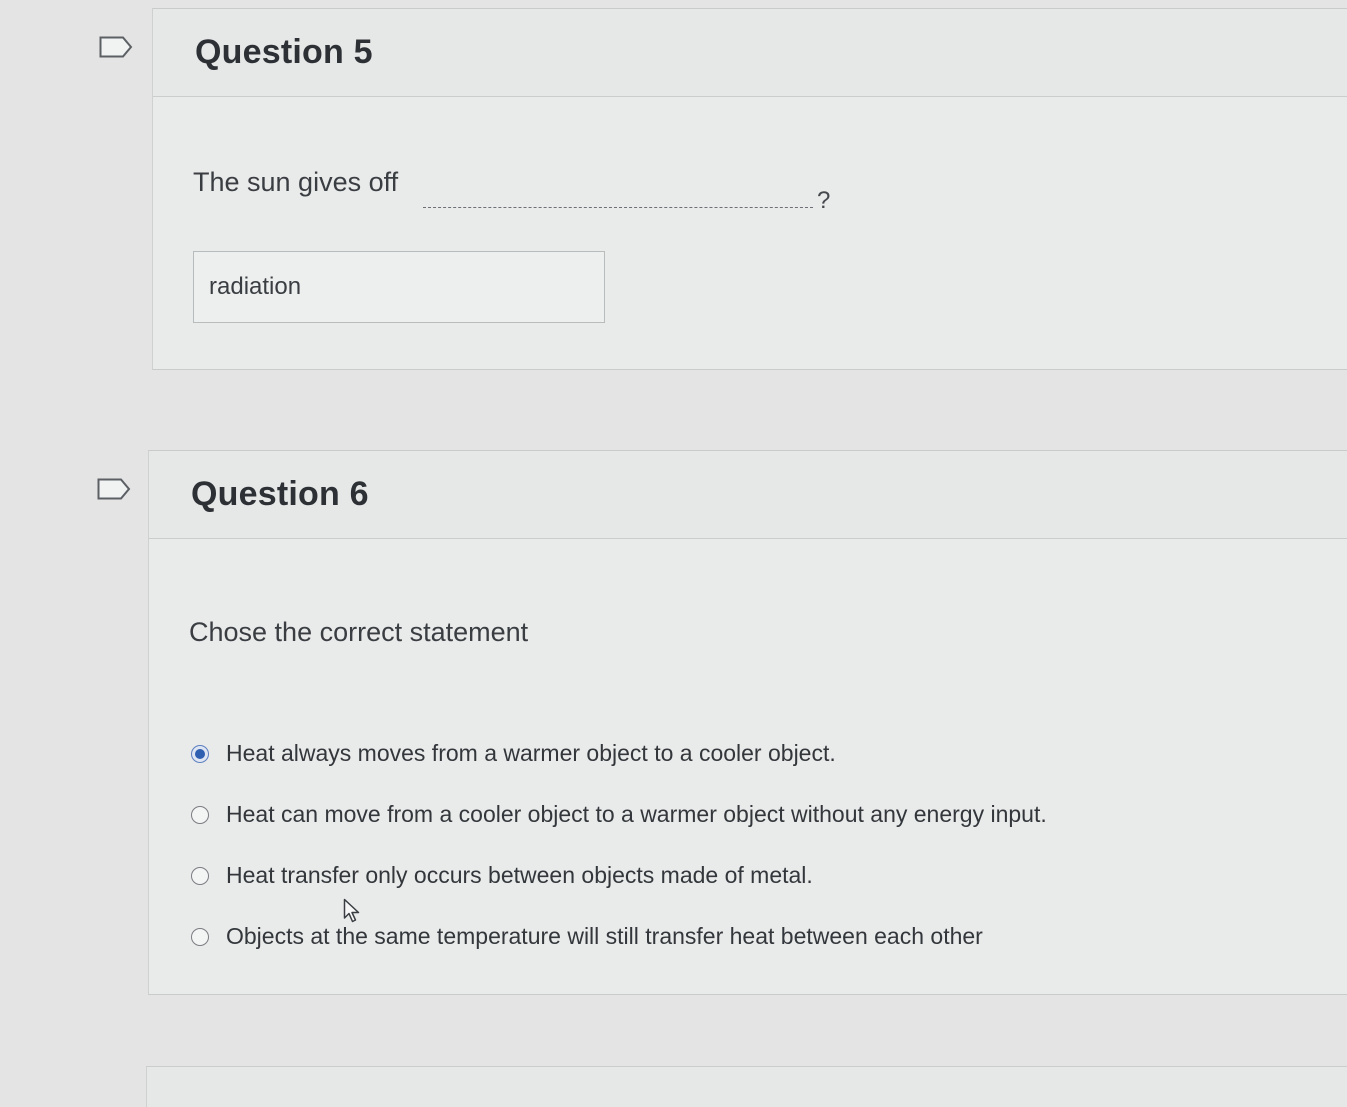 The width and height of the screenshot is (1347, 1107). Describe the element at coordinates (352, 911) in the screenshot. I see `mouse-cursor-icon` at that location.